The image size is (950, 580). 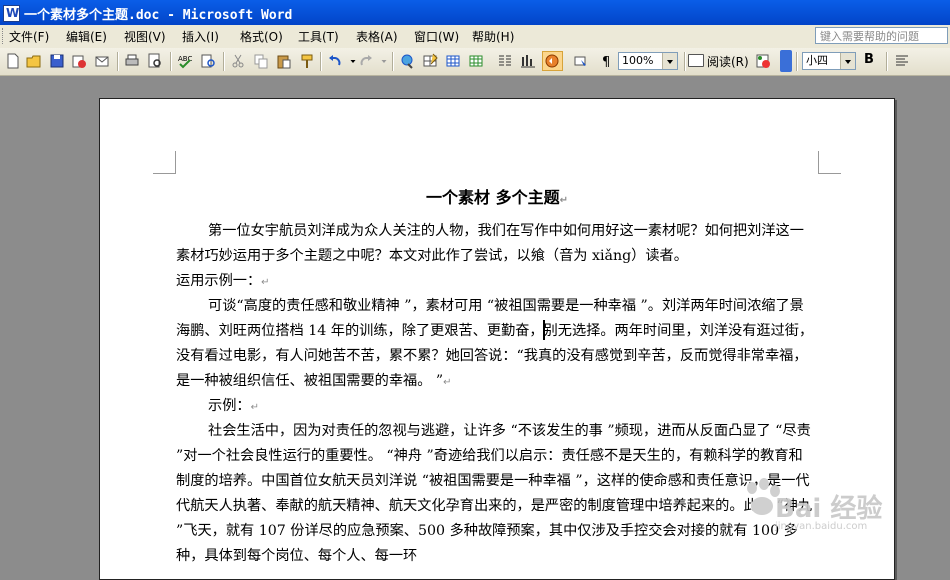 What do you see at coordinates (453, 61) in the screenshot?
I see `insert-table-icon` at bounding box center [453, 61].